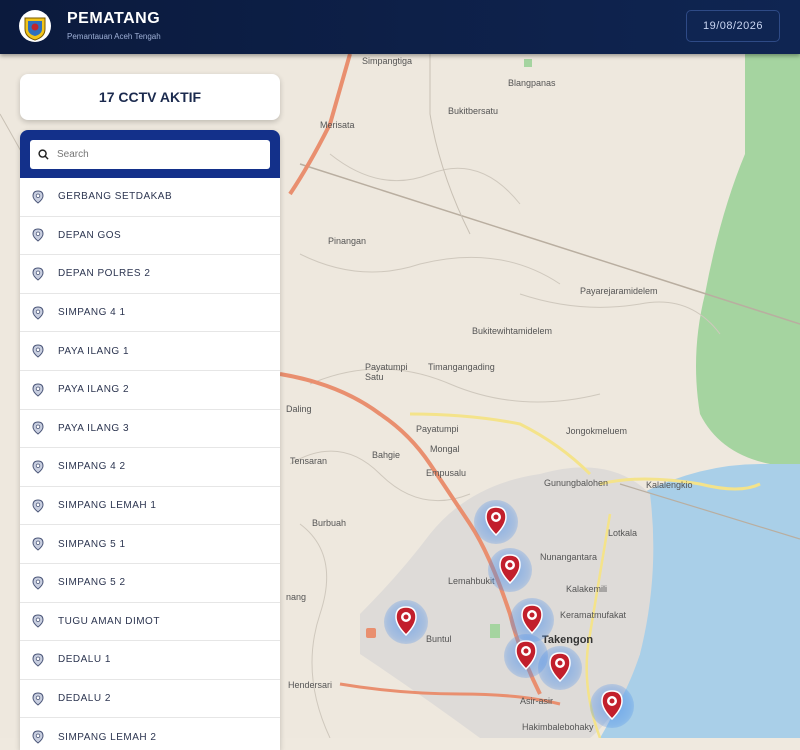 This screenshot has height=750, width=800. I want to click on map-label: Takengon, so click(568, 640).